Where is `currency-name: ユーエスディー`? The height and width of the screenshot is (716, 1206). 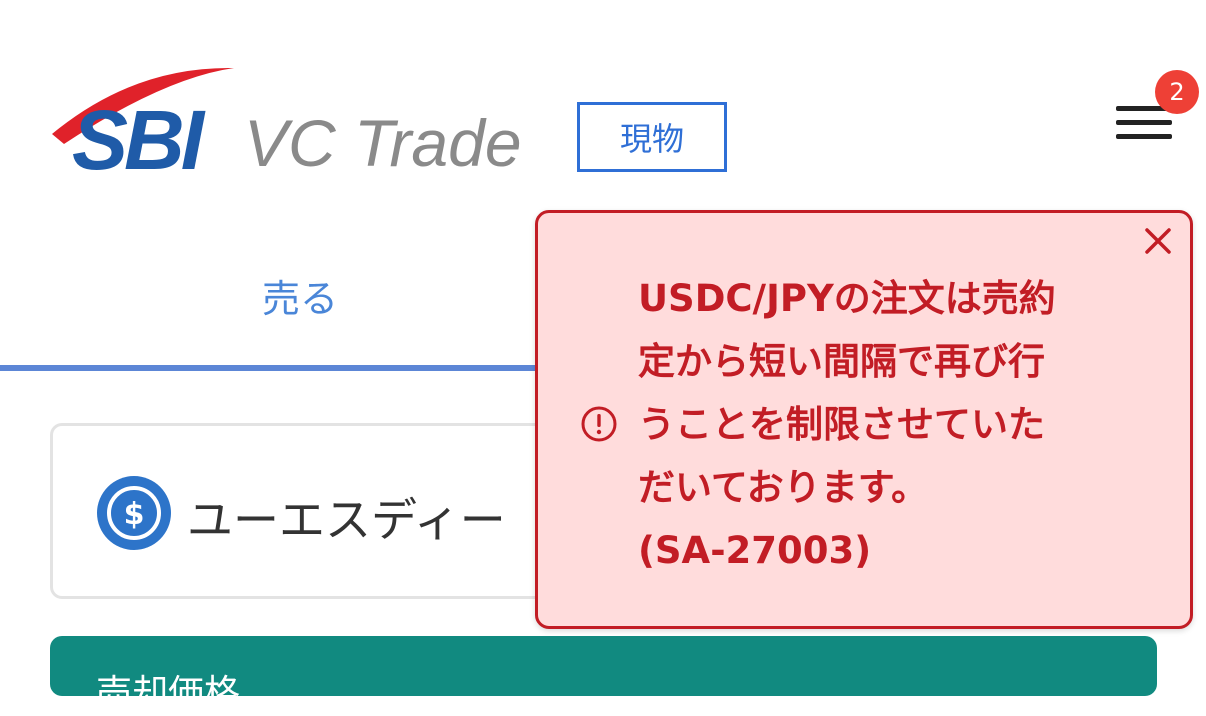
currency-name: ユーエスディー is located at coordinates (346, 520).